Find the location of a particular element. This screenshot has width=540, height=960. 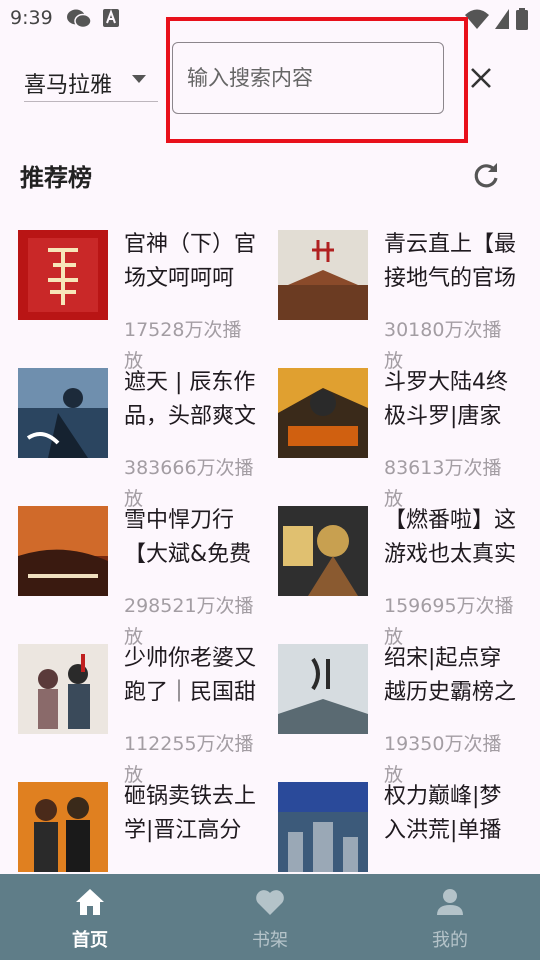

book-card-zhetian: 遮天 | 辰东作品，头部爽文 383666万次播放 is located at coordinates (143, 438).